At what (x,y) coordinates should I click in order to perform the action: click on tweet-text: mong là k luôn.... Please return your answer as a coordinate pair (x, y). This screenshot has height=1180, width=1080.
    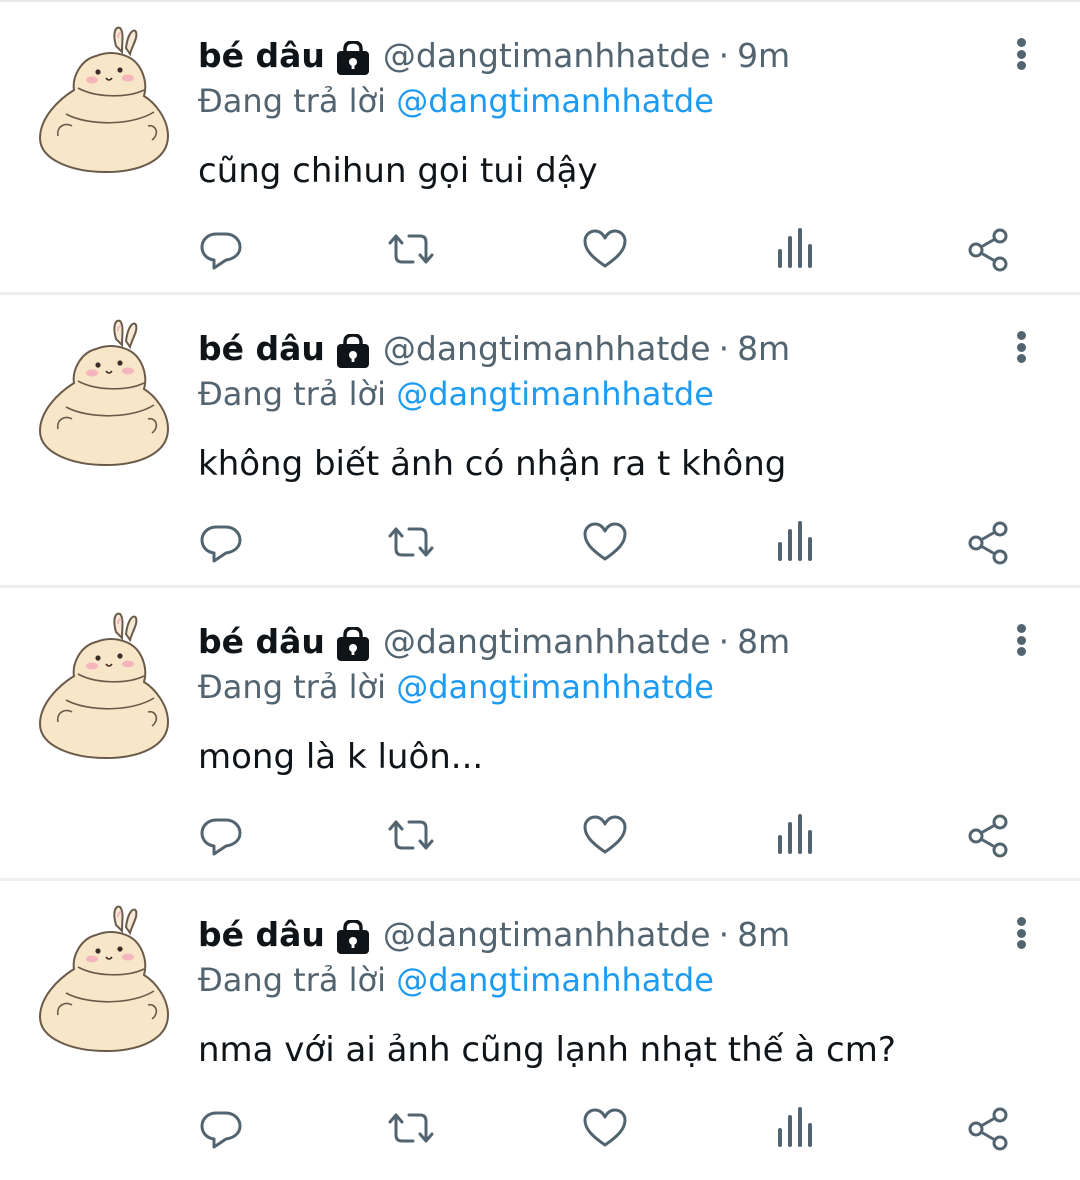
    Looking at the image, I should click on (341, 757).